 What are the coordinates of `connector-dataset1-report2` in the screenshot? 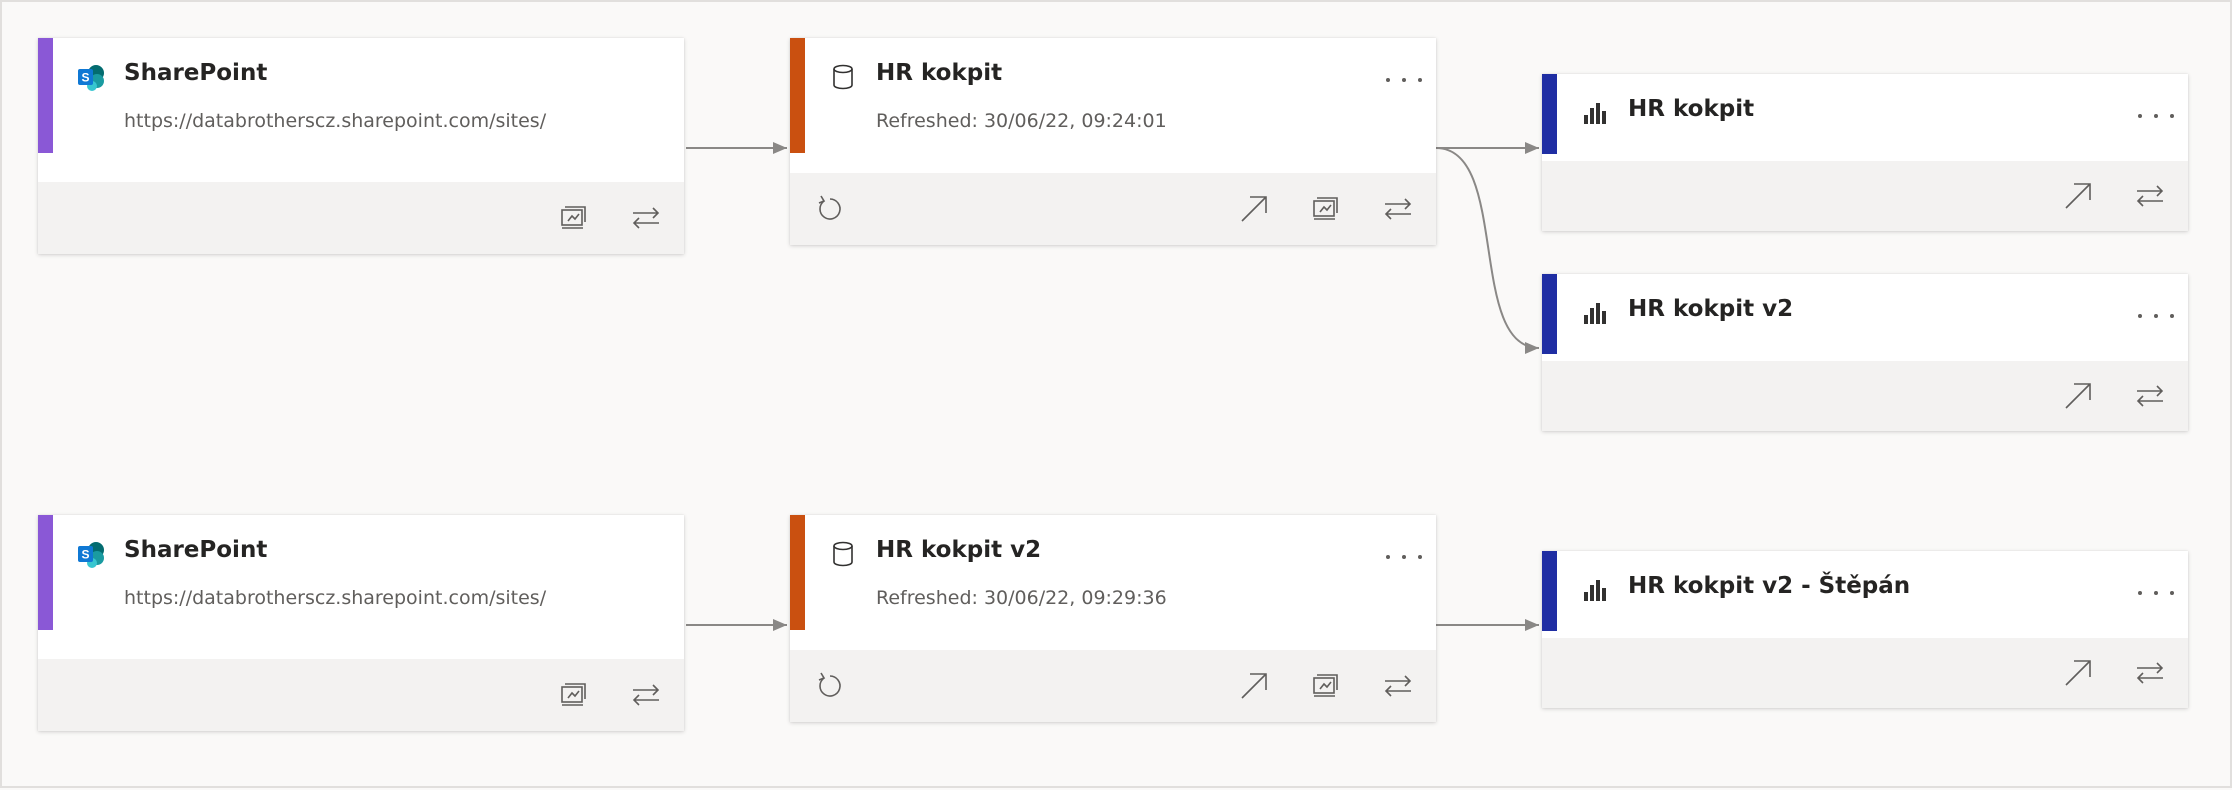 It's located at (1487, 250).